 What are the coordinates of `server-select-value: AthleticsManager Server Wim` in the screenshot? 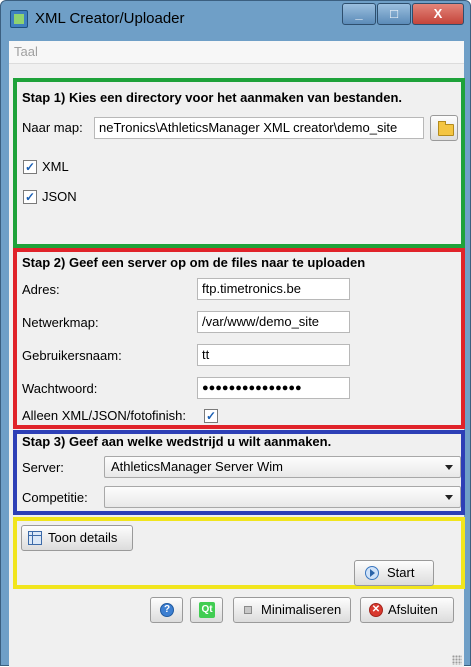 It's located at (197, 466).